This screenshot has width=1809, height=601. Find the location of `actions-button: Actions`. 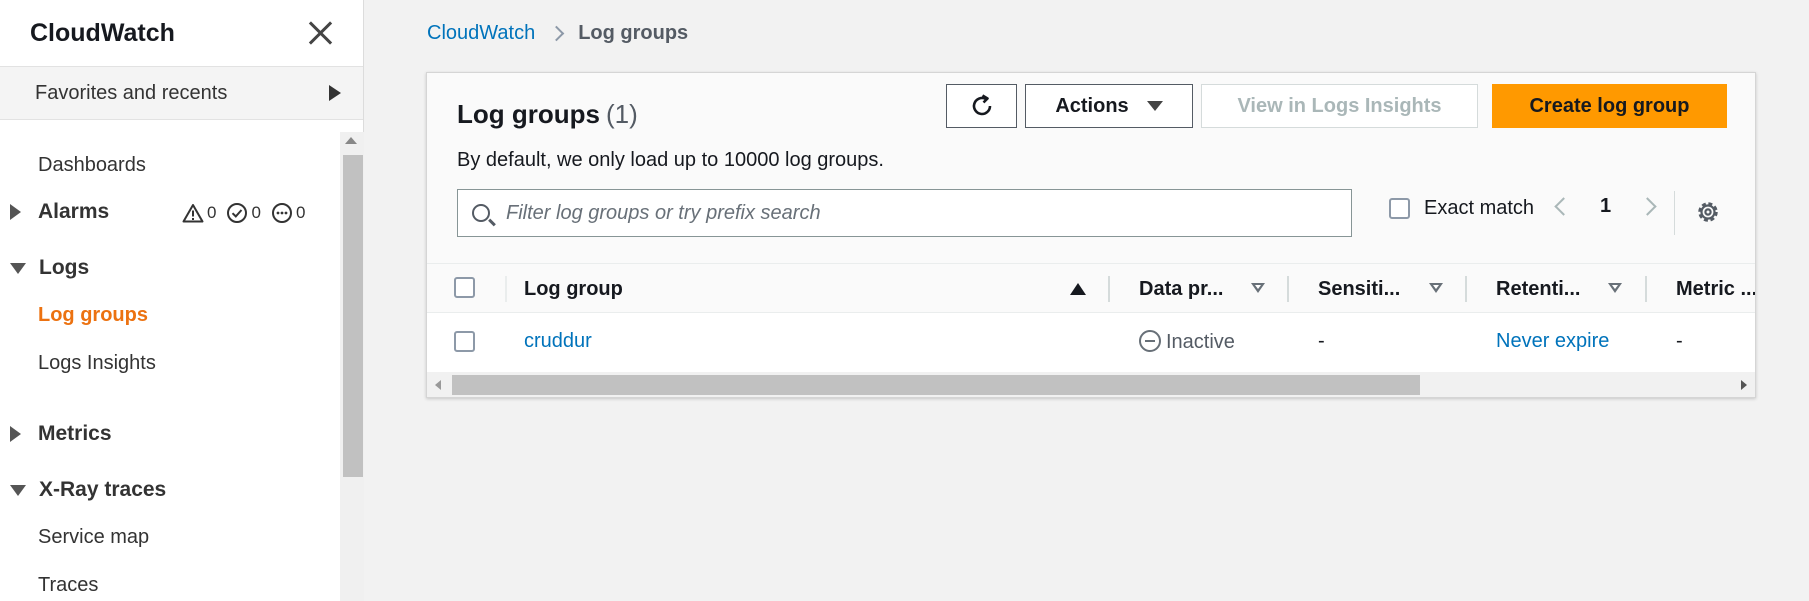

actions-button: Actions is located at coordinates (1109, 106).